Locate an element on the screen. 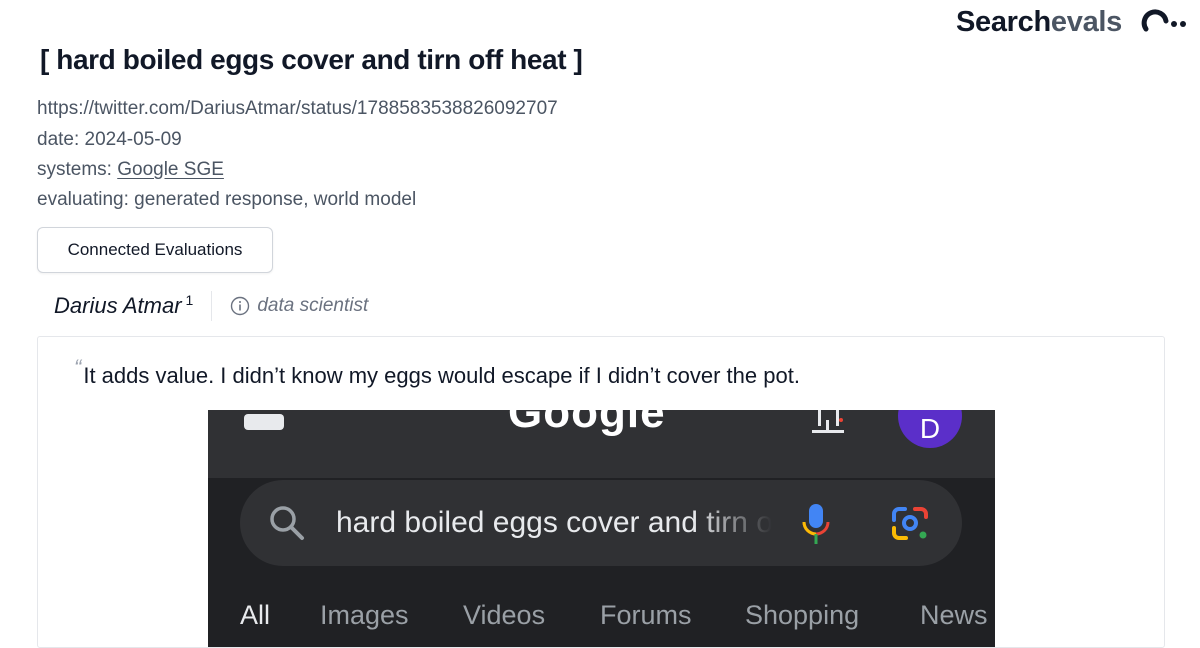 This screenshot has height=648, width=1200. brand-name-search: Search is located at coordinates (1003, 21).